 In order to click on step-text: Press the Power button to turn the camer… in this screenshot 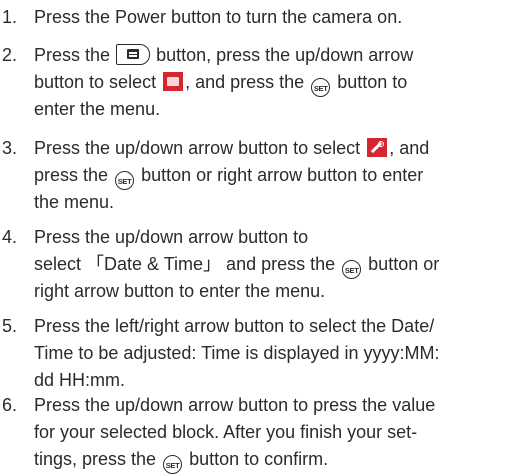, I will do `click(276, 17)`.